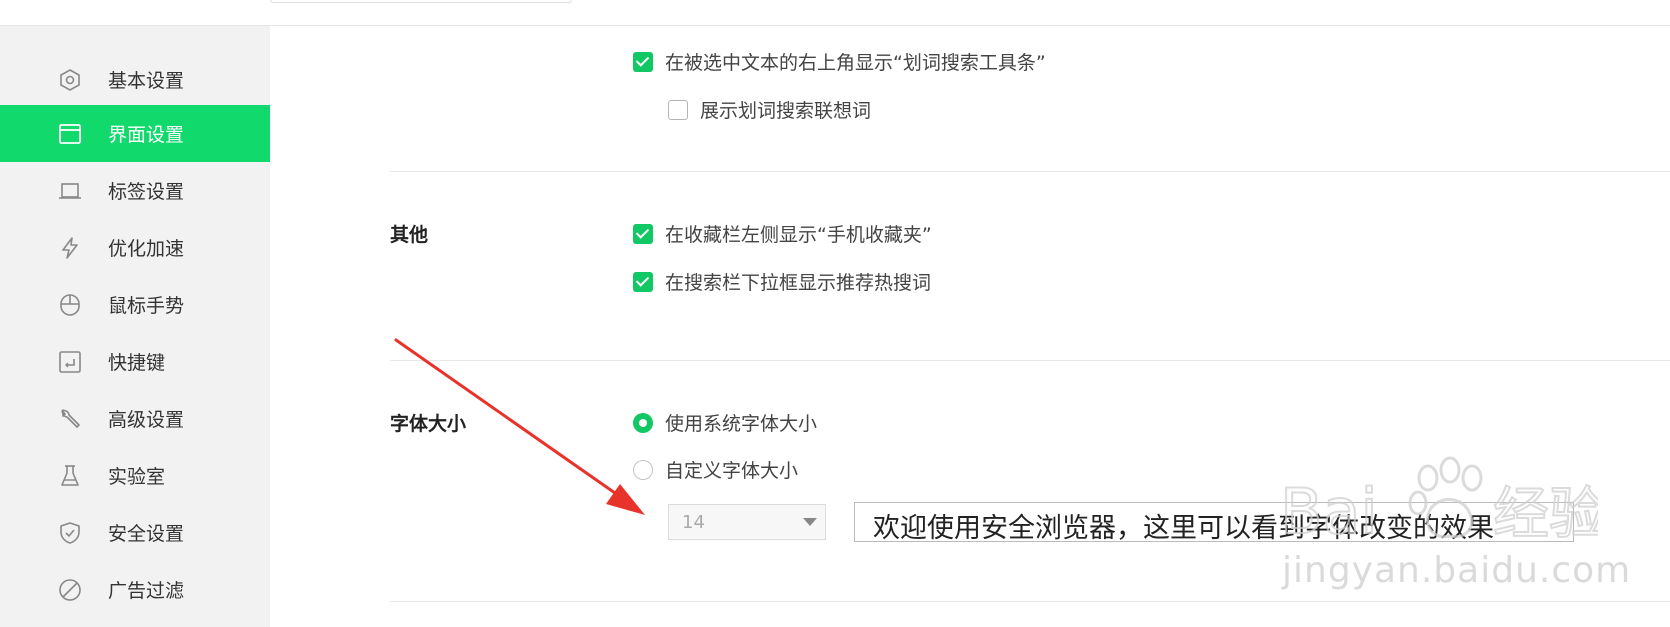  Describe the element at coordinates (146, 306) in the screenshot. I see `sidebar-item-label: 鼠标手势` at that location.